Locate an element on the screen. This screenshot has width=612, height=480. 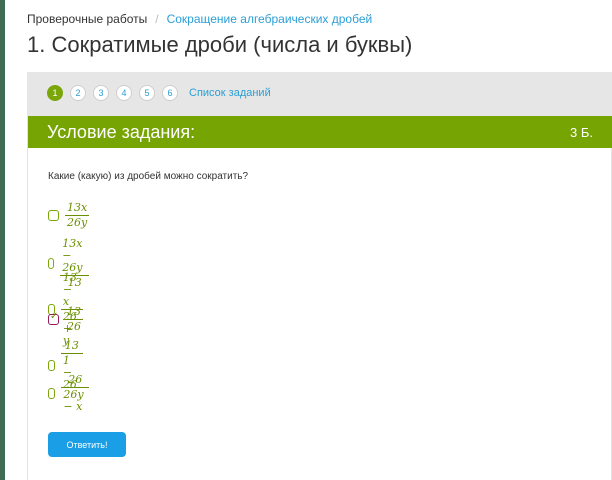
breadcrumb-root: Проверочные работы is located at coordinates (87, 19).